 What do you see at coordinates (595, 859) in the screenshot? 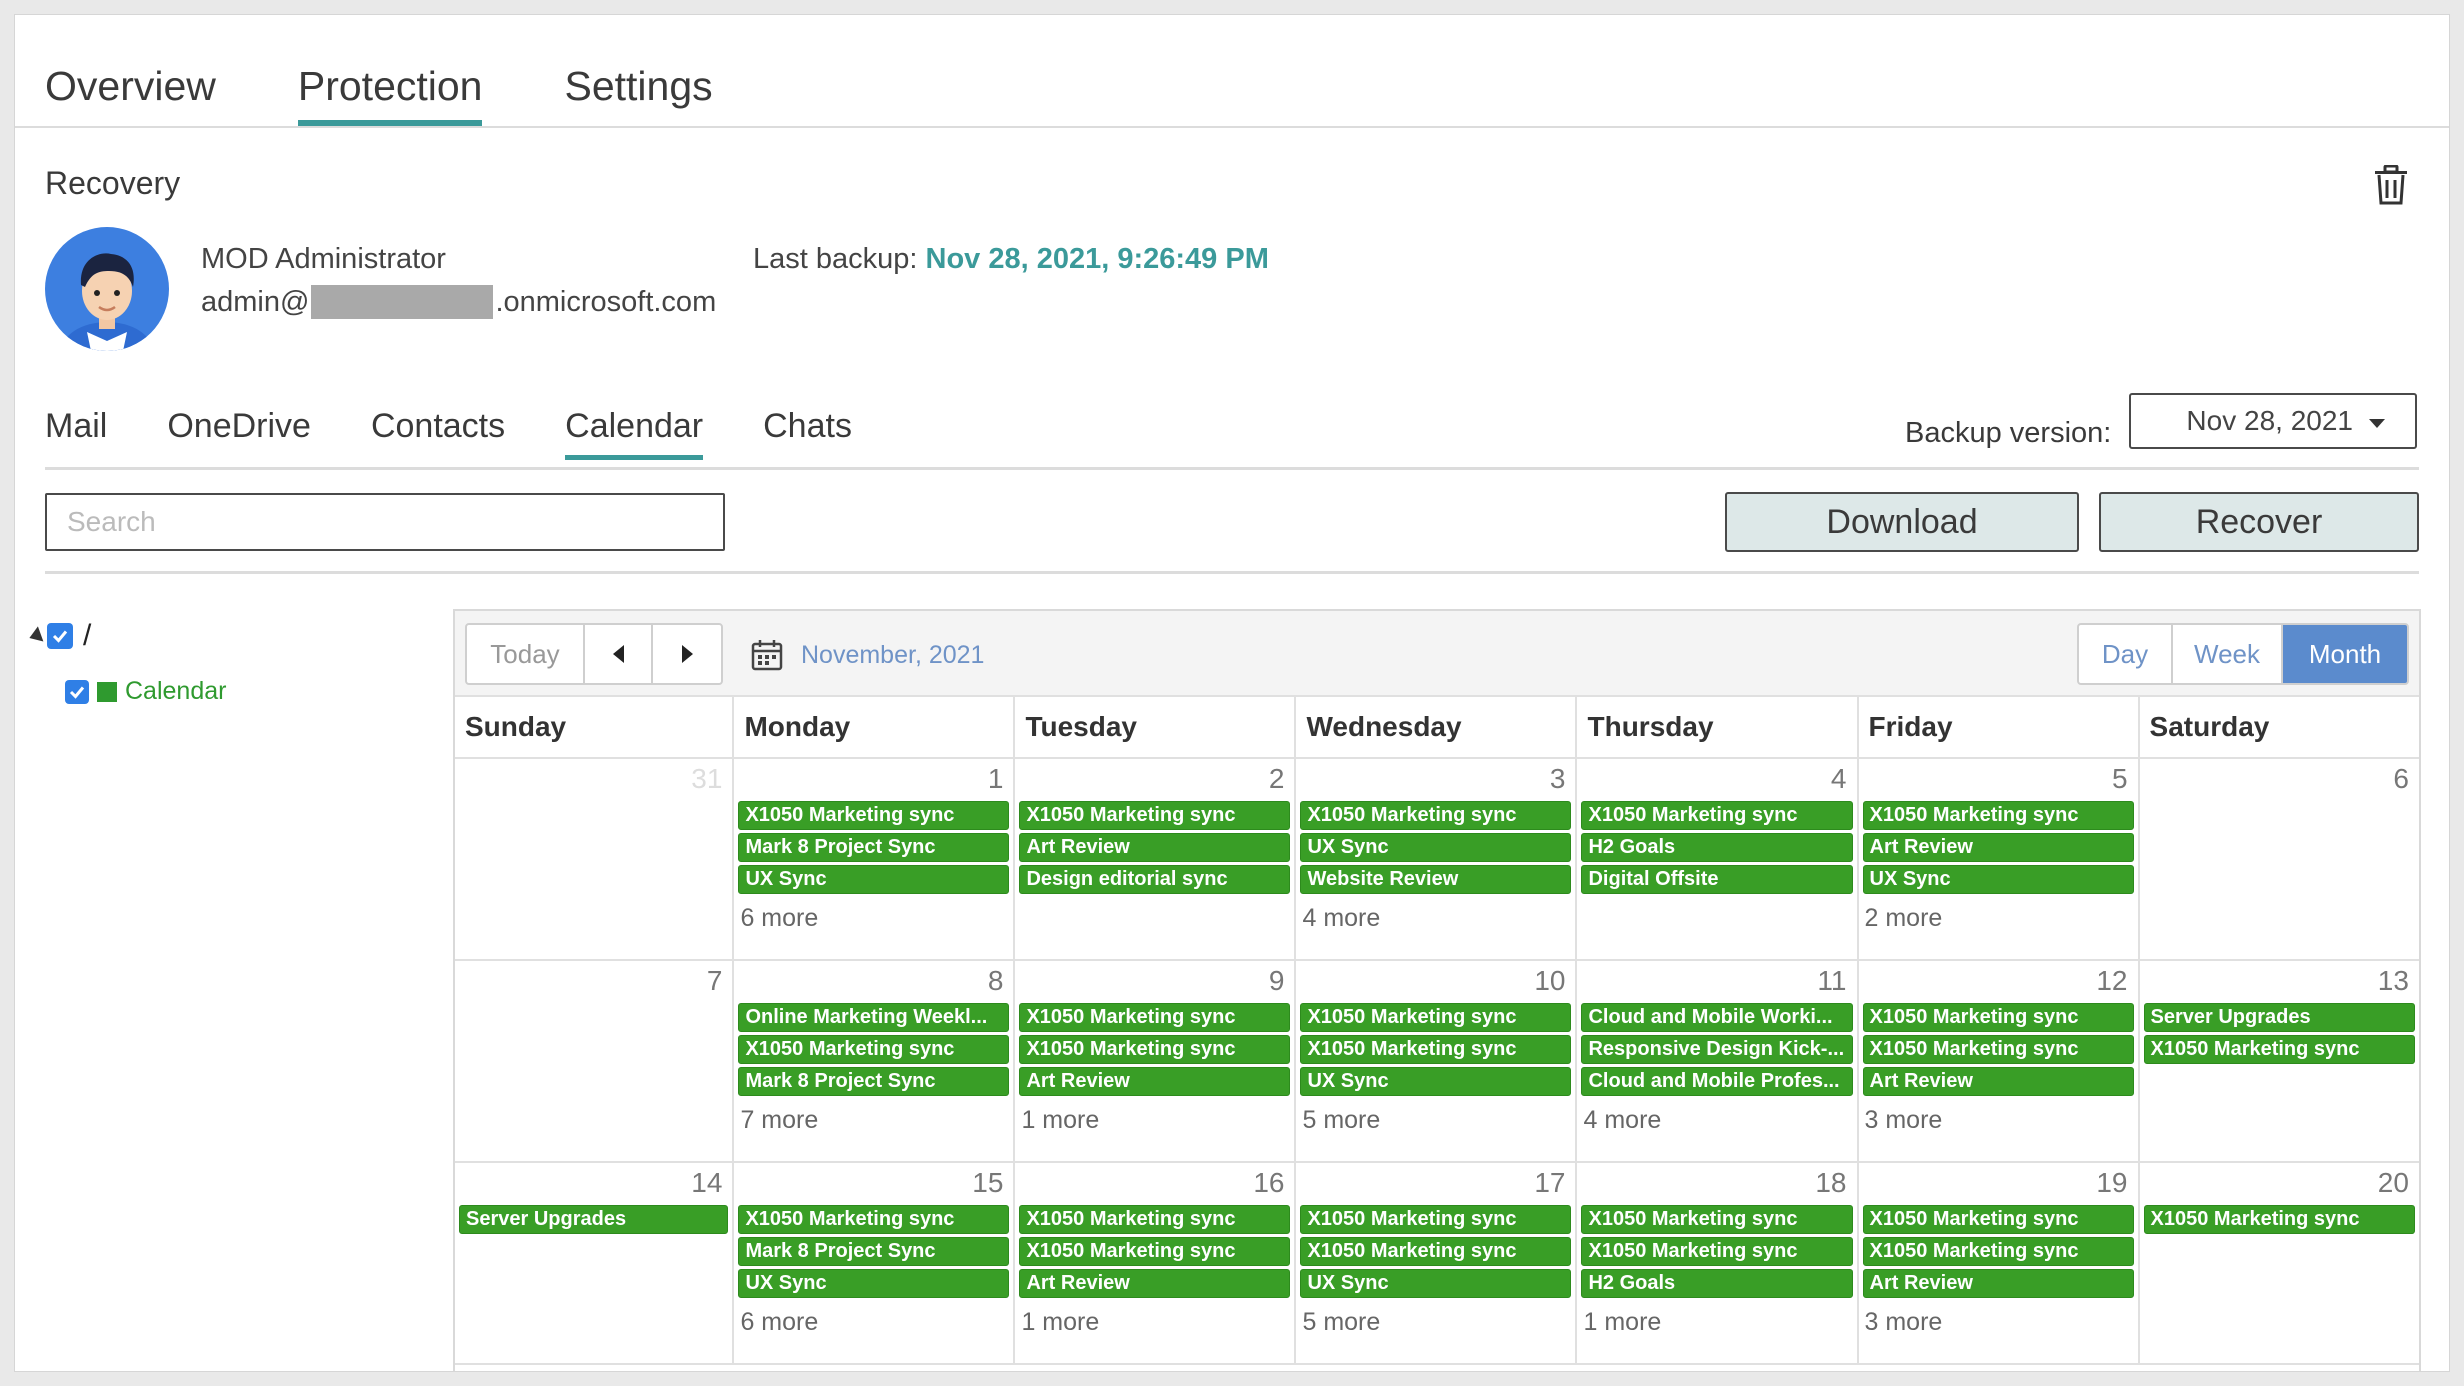
I see `day-cell: 31` at bounding box center [595, 859].